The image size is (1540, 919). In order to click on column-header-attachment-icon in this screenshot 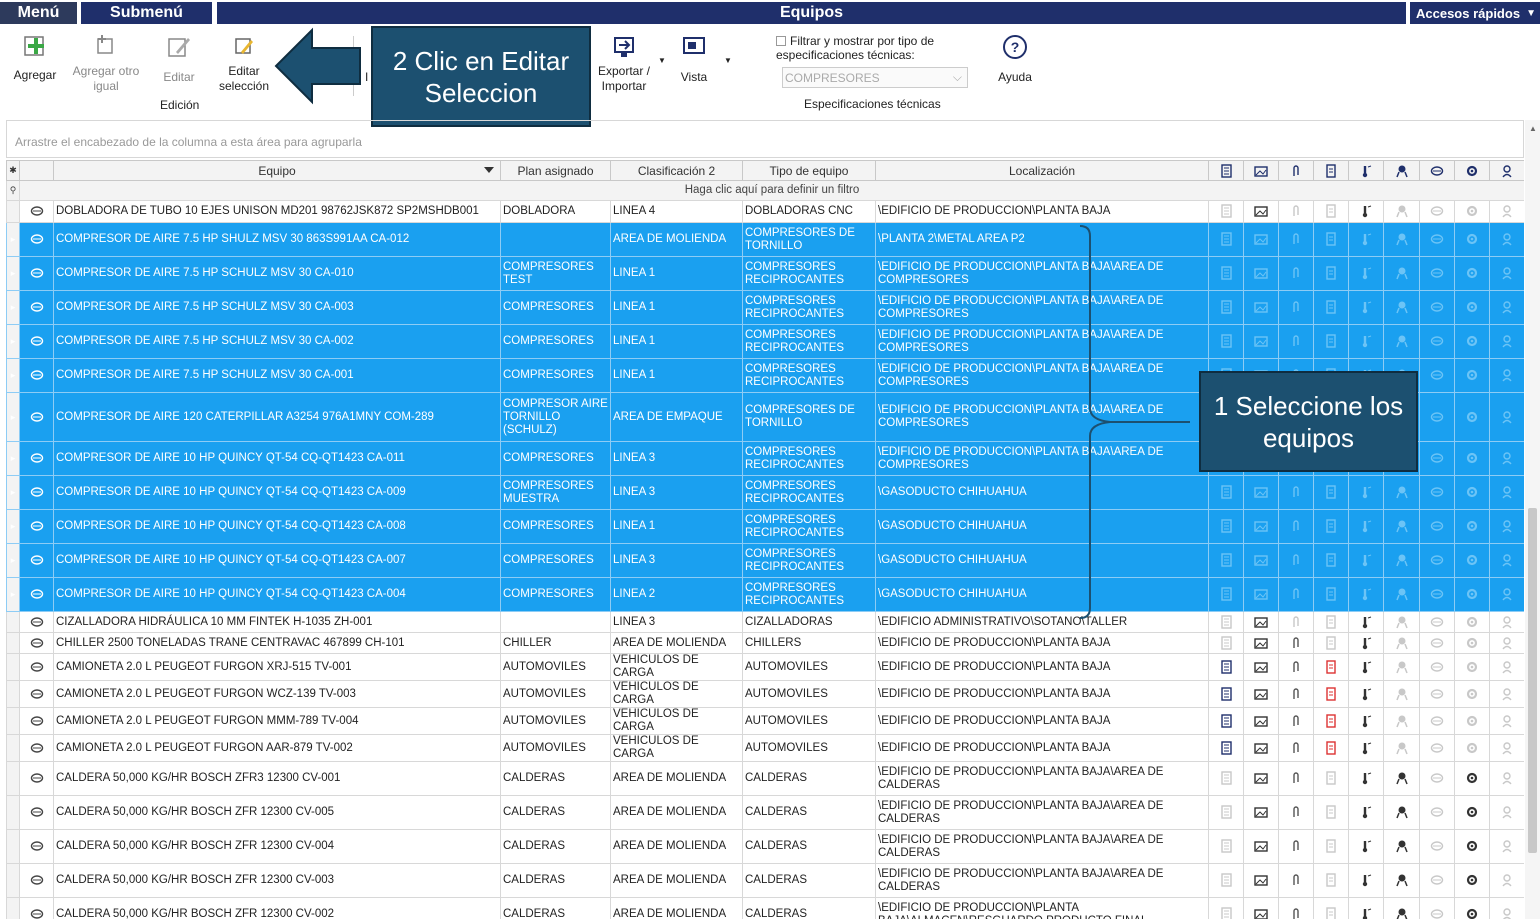, I will do `click(1296, 170)`.